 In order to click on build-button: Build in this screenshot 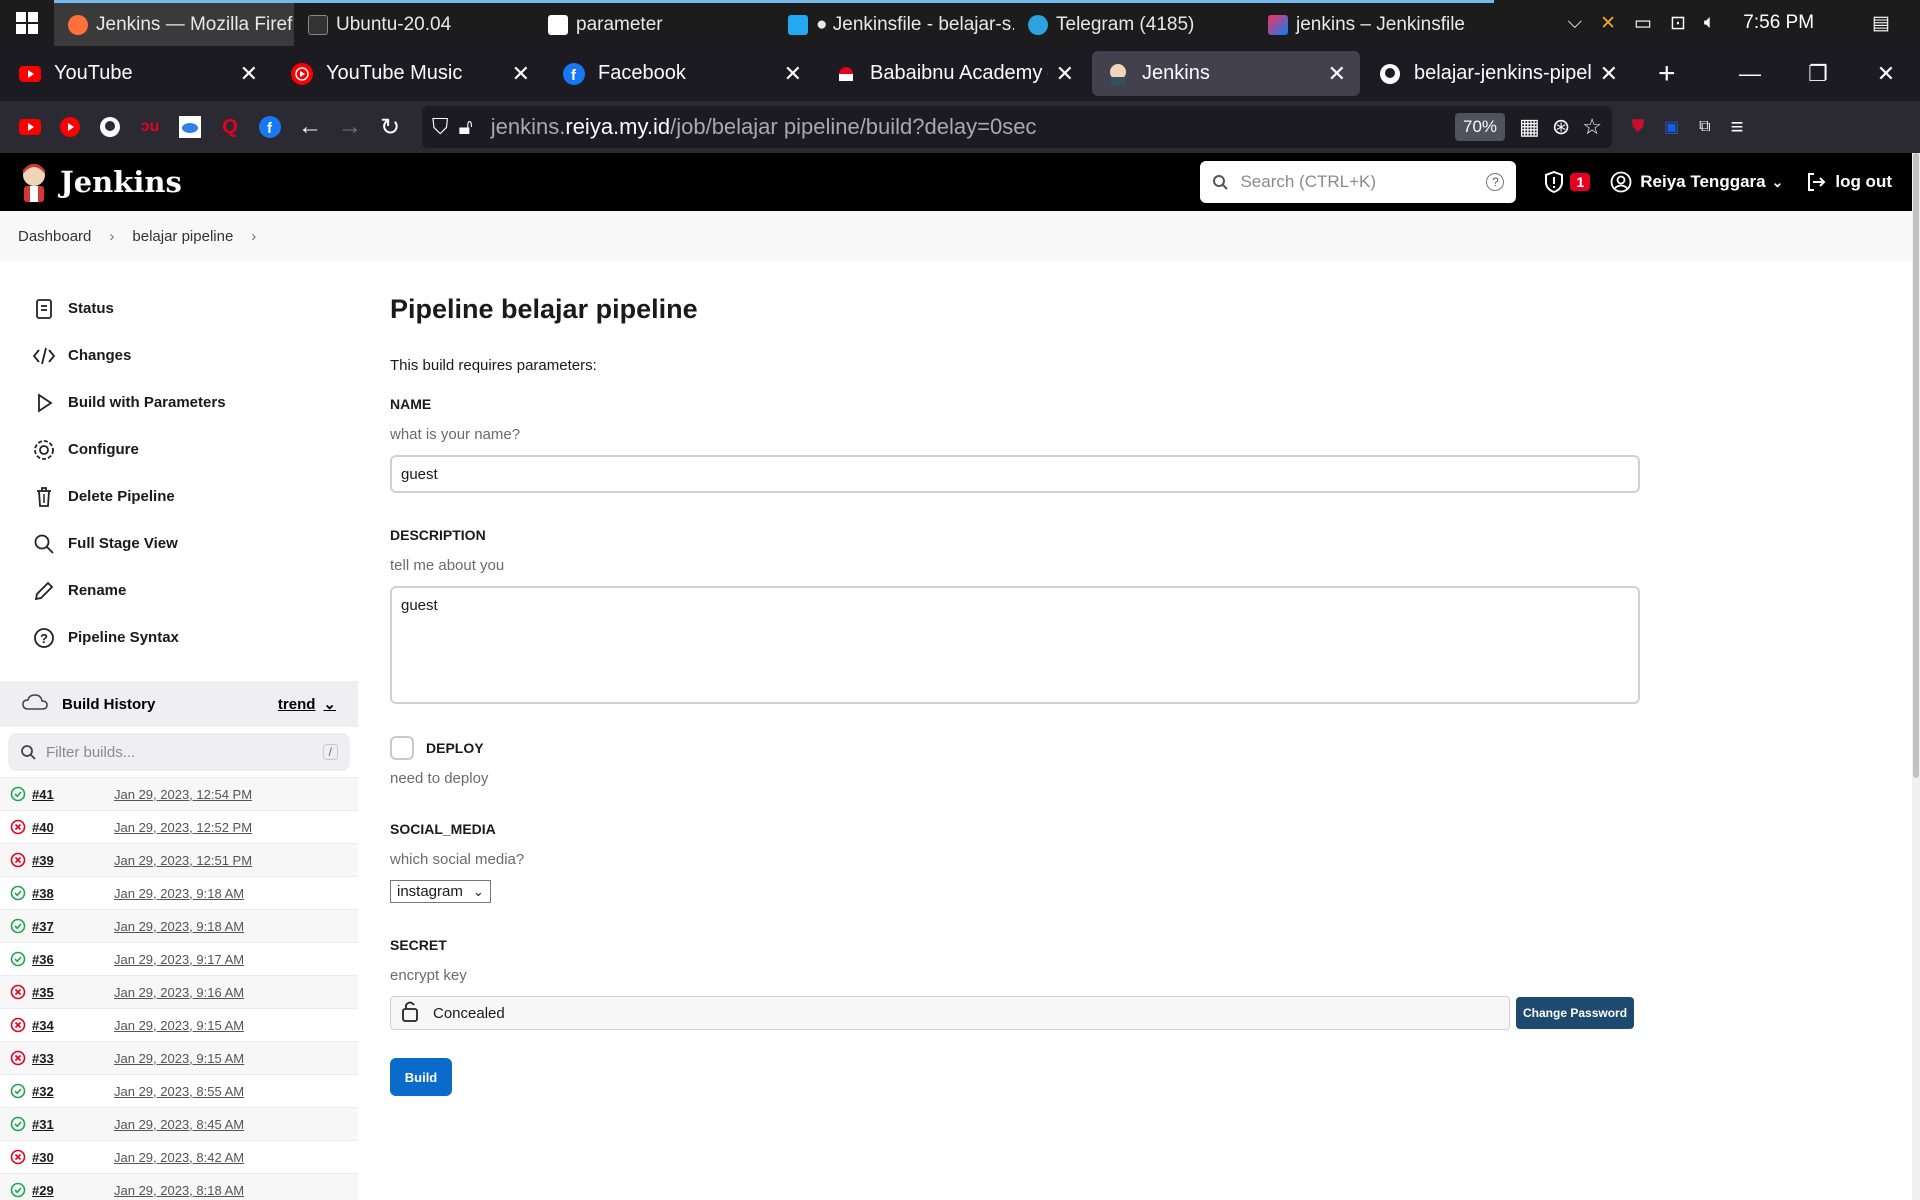, I will do `click(421, 1077)`.